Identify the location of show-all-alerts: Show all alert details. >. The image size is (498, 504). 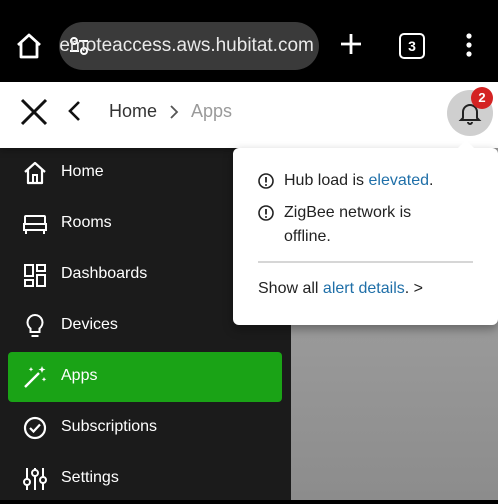
(340, 289).